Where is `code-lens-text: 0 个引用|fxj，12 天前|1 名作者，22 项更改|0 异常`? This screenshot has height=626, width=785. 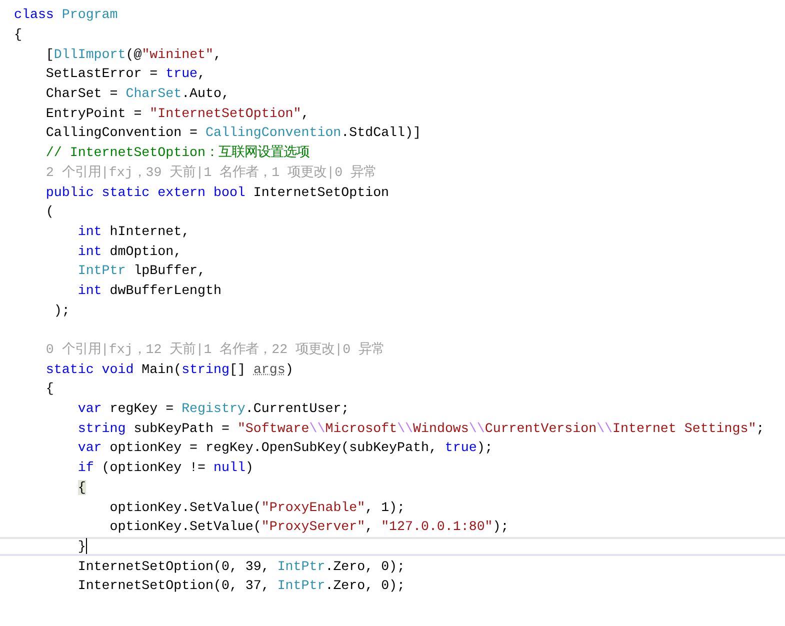 code-lens-text: 0 个引用|fxj，12 天前|1 名作者，22 项更改|0 异常 is located at coordinates (199, 350).